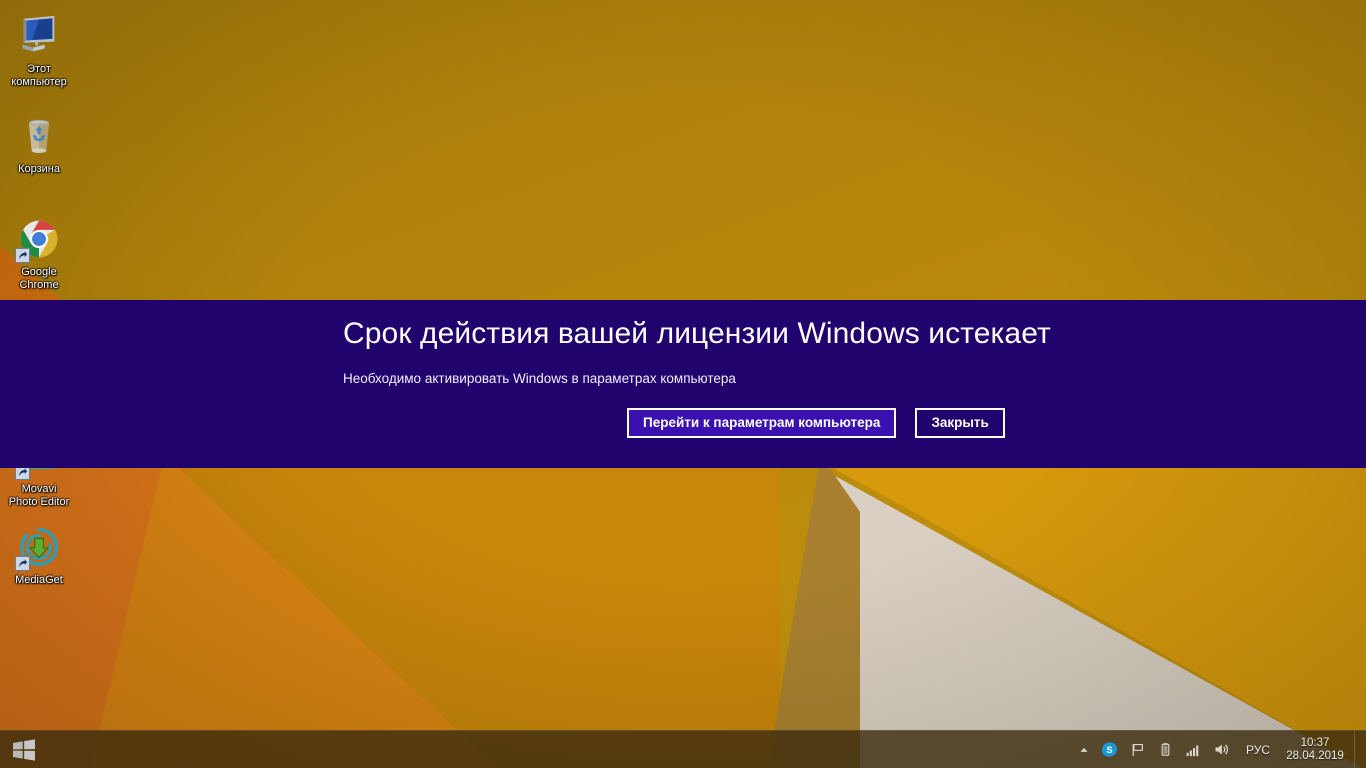  What do you see at coordinates (1138, 749) in the screenshot?
I see `action-center-flag-icon` at bounding box center [1138, 749].